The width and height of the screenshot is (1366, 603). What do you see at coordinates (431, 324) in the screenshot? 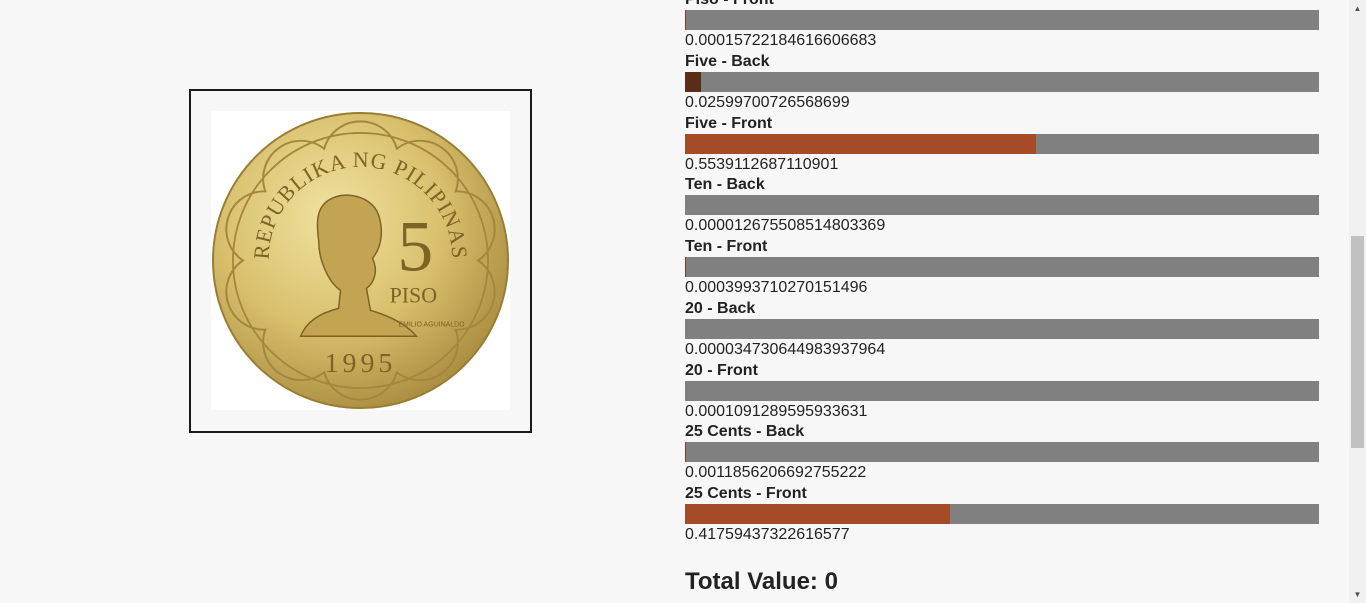
I see `coin-portrait-name: EMILIO AGUINALDO` at bounding box center [431, 324].